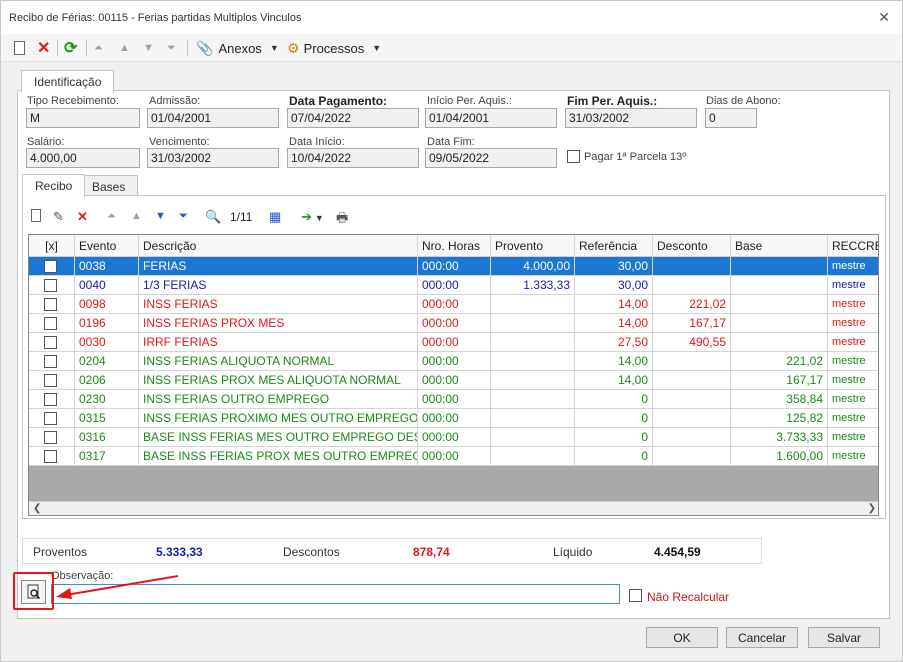 This screenshot has width=903, height=662. I want to click on binoculars-icon: 🔍, so click(213, 216).